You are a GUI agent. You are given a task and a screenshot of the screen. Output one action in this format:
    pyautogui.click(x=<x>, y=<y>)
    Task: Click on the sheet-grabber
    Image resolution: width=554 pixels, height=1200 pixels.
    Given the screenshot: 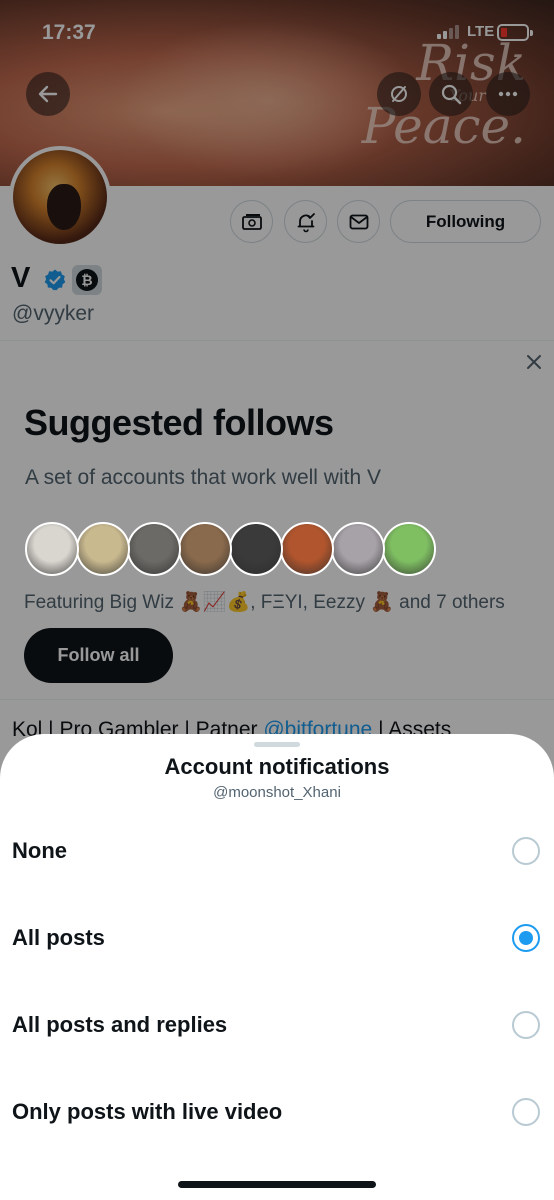 What is the action you would take?
    pyautogui.click(x=277, y=744)
    